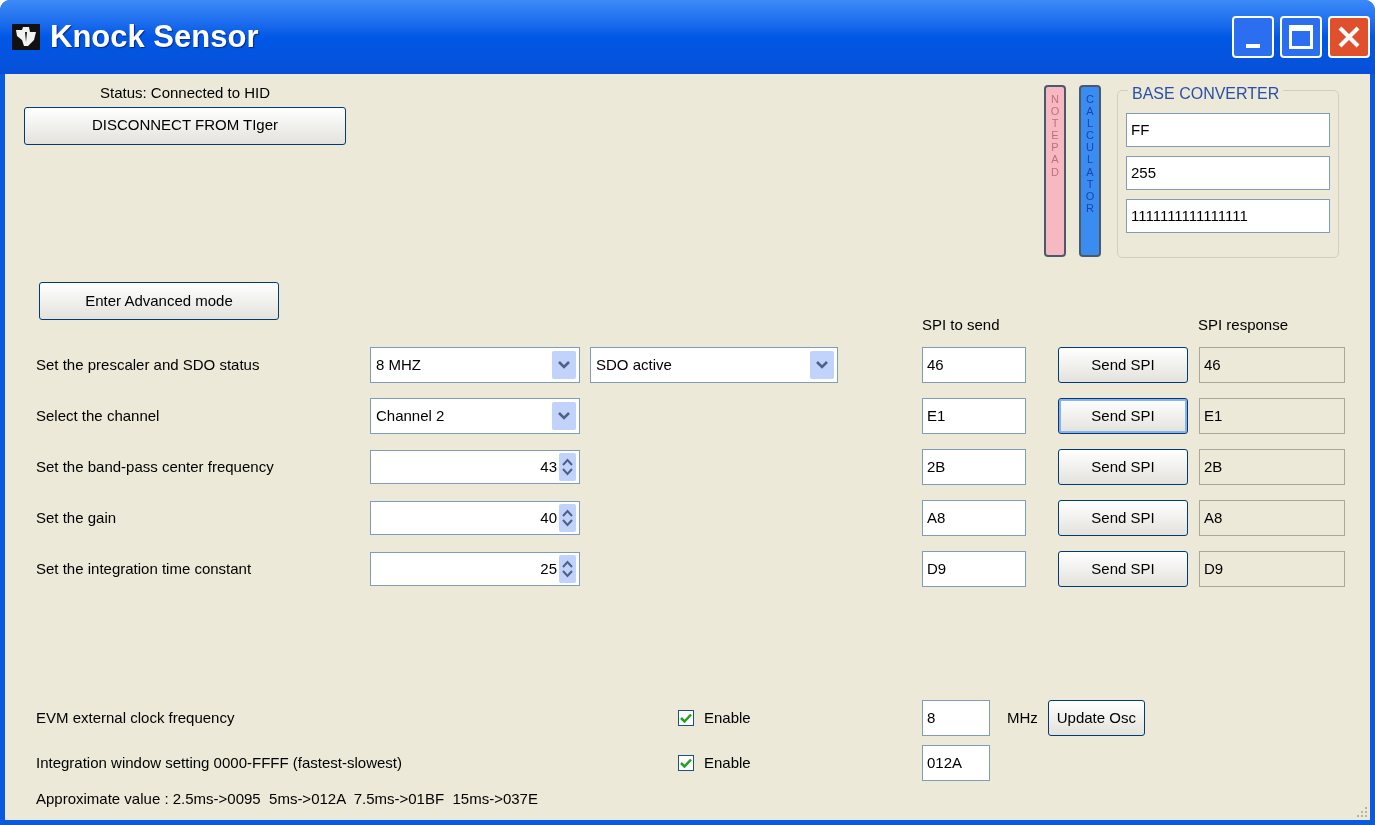  What do you see at coordinates (1253, 46) in the screenshot?
I see `minimize-icon` at bounding box center [1253, 46].